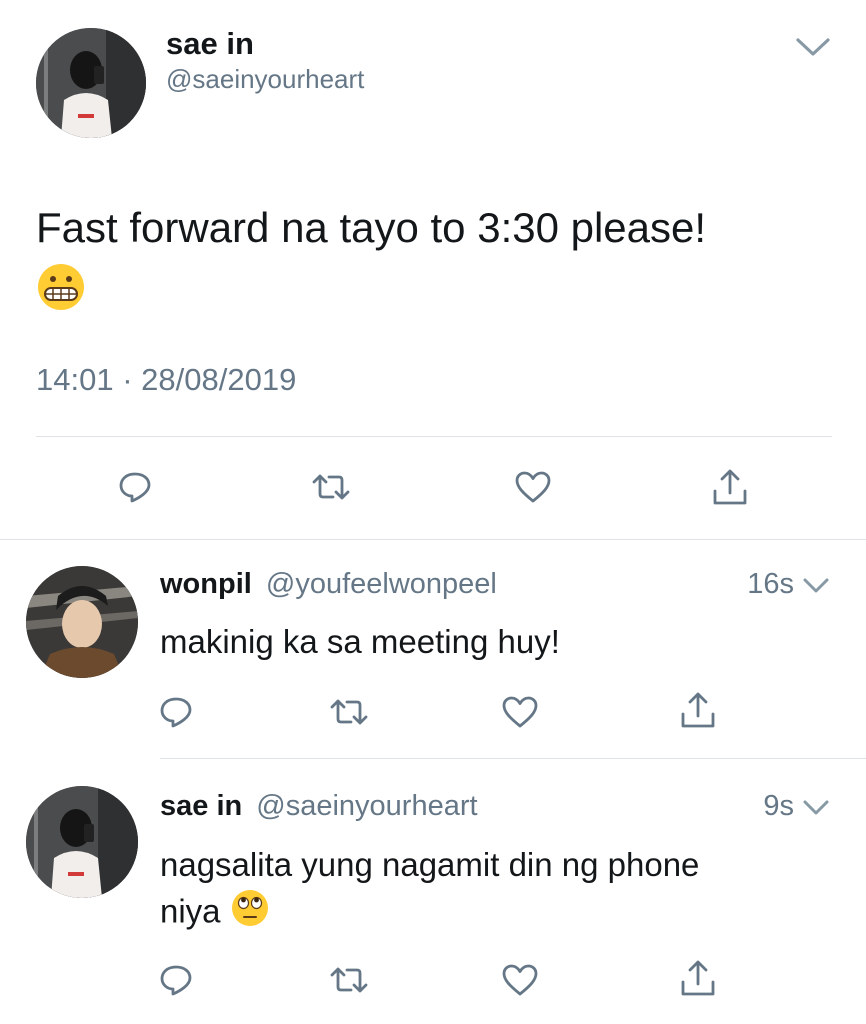 The image size is (866, 1024). Describe the element at coordinates (430, 864) in the screenshot. I see `reply-text-line: nagsalita yung nagamit din ng phone` at that location.